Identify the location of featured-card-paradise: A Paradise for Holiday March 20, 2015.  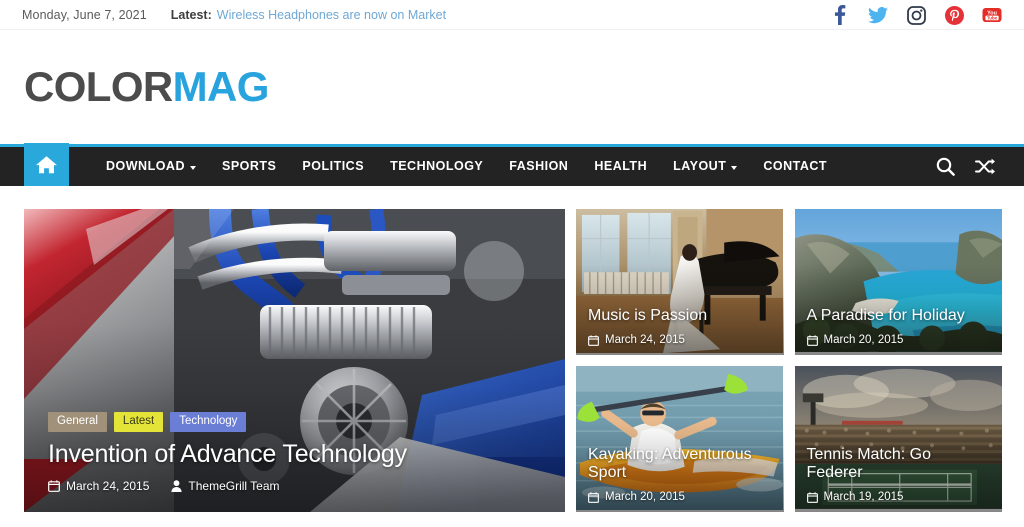
(898, 282).